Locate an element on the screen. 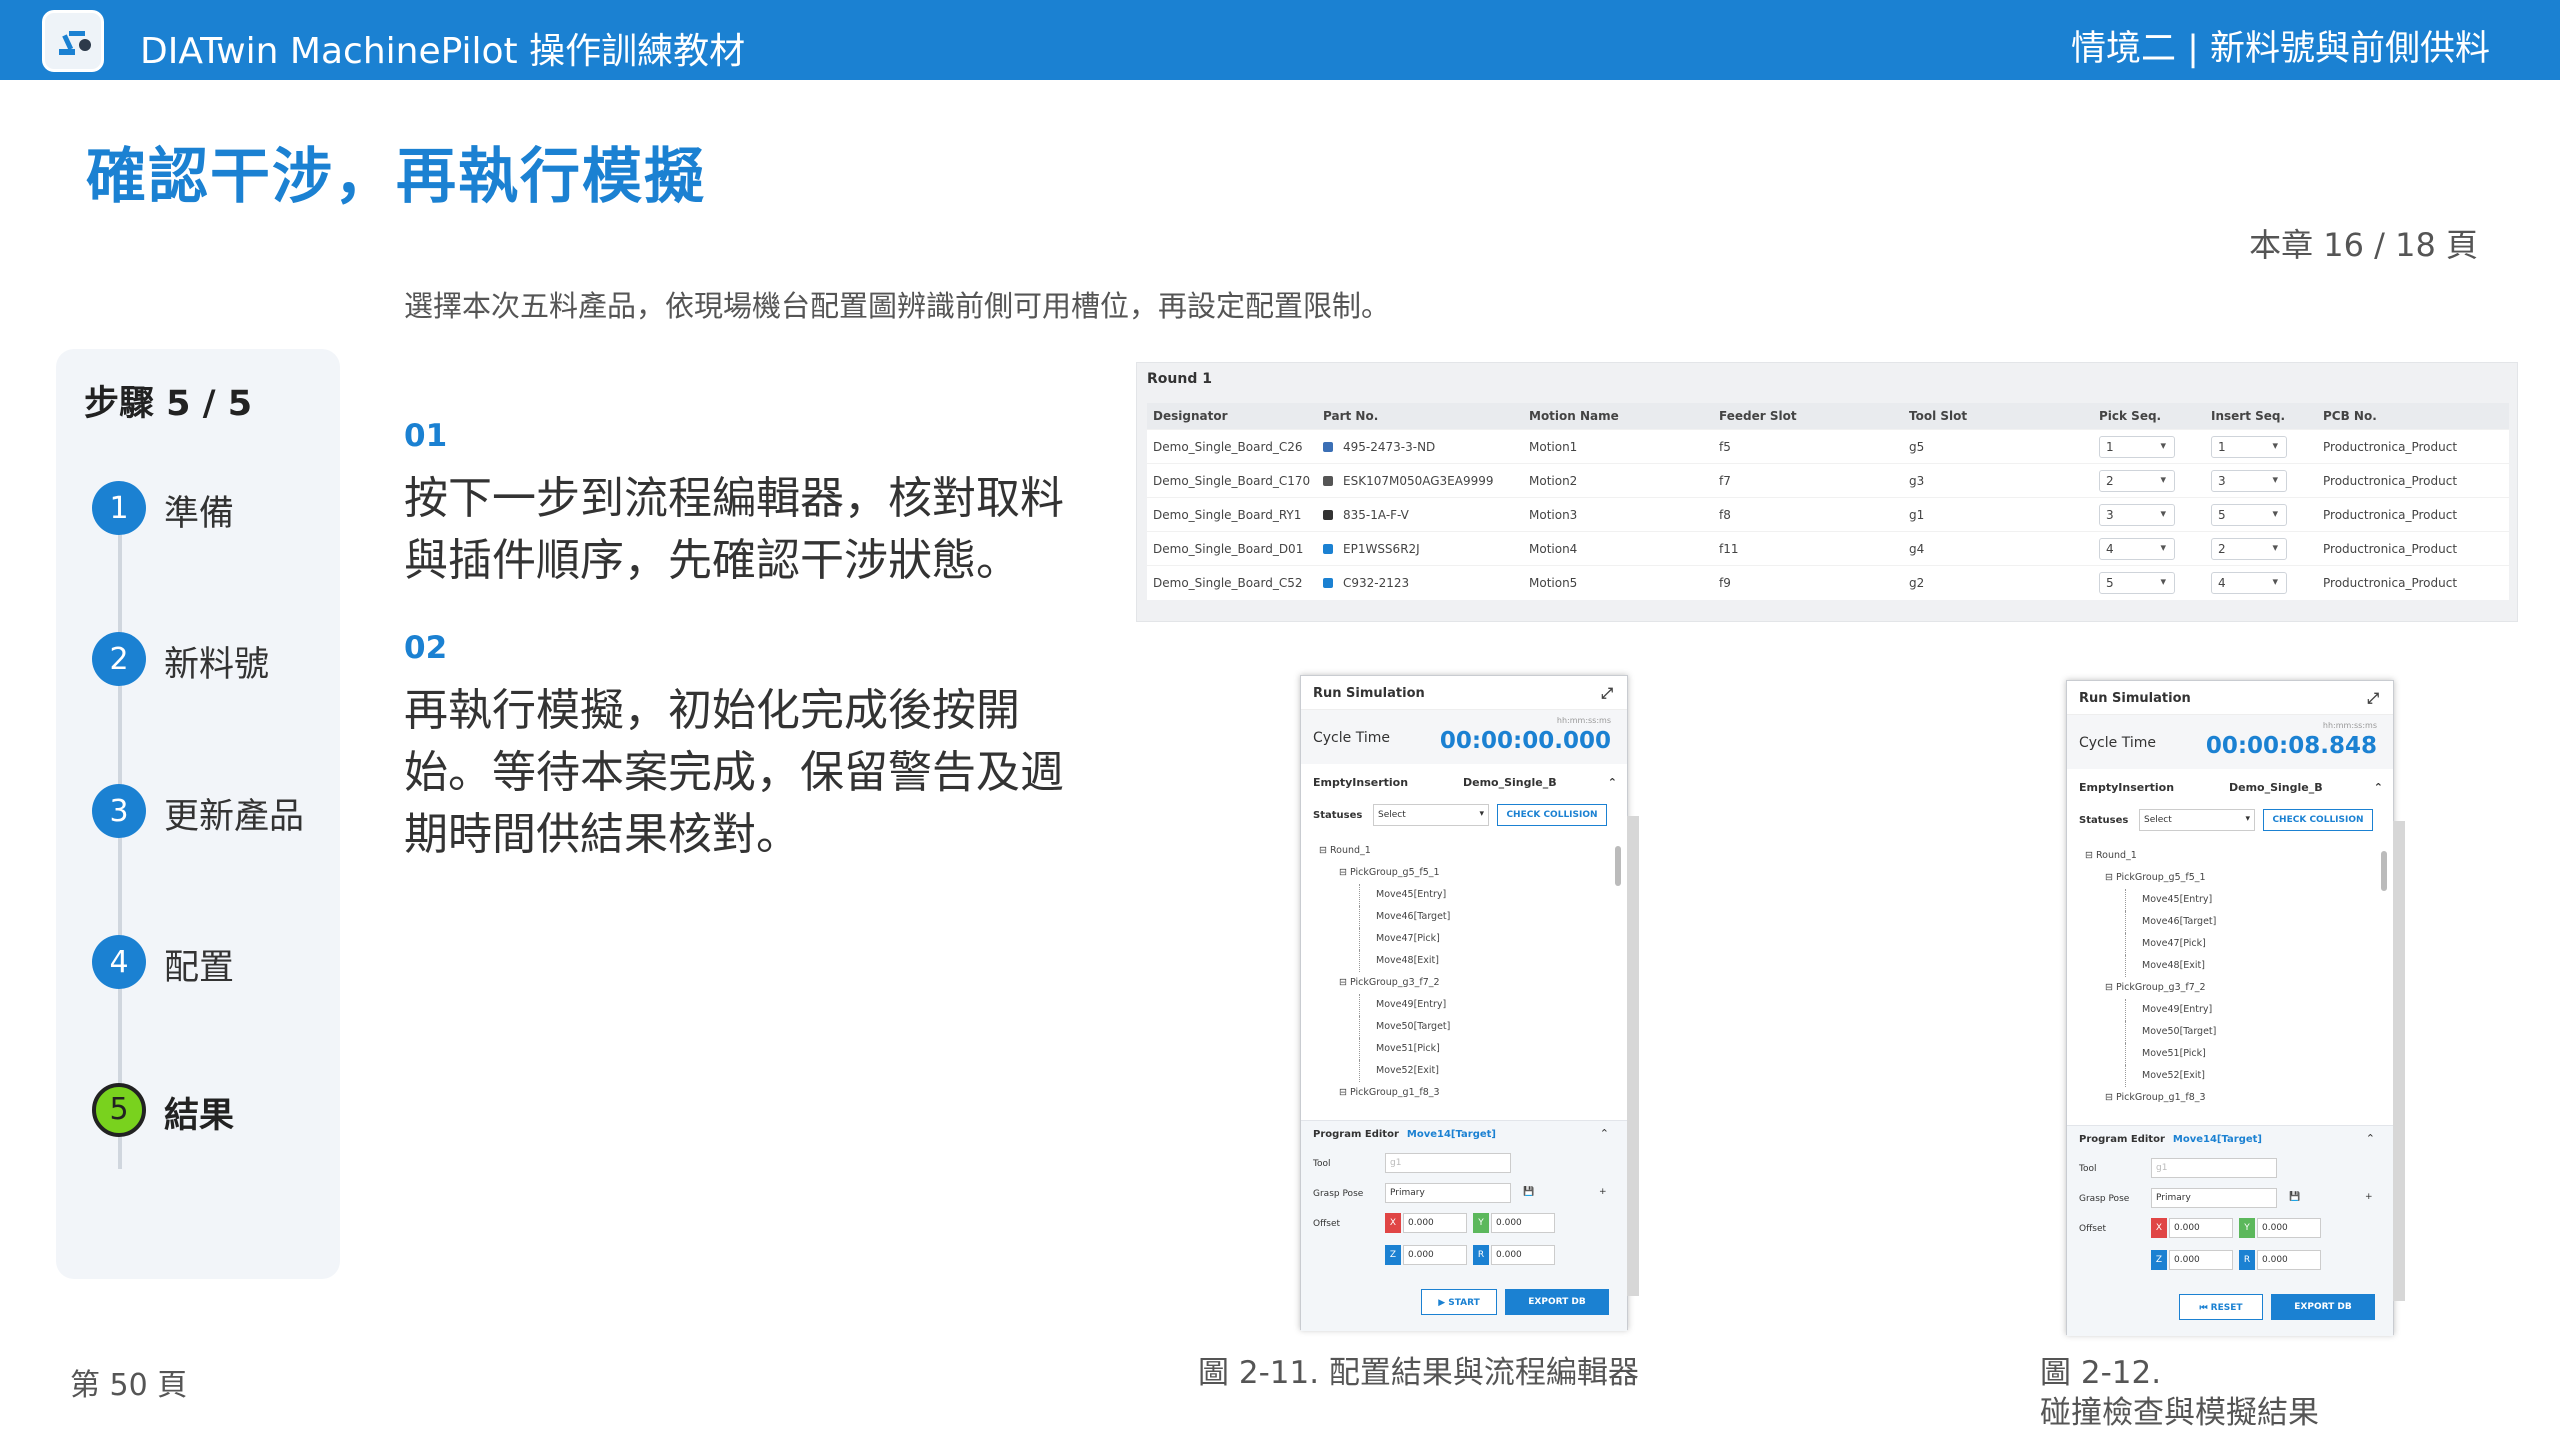 The image size is (2560, 1440). panel-shadow is located at coordinates (1633, 1056).